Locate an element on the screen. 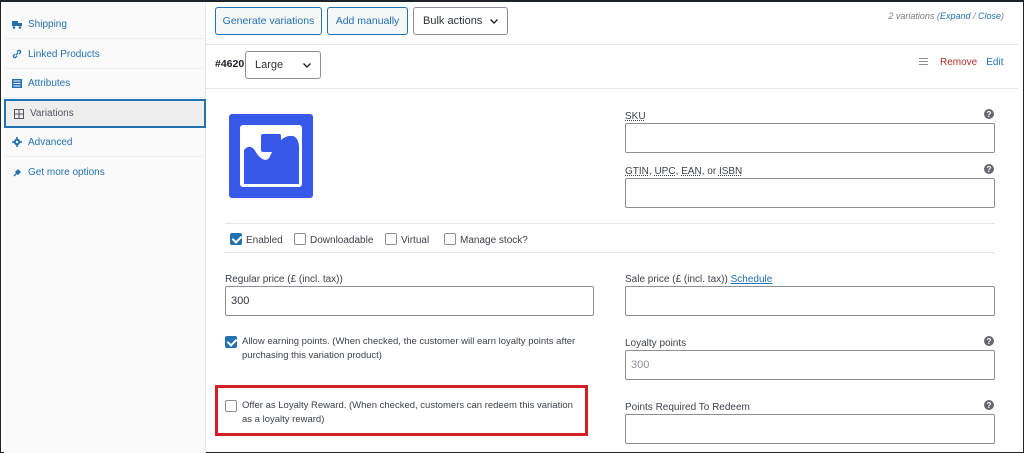  variation-count: 2 variations (Expand / Close) is located at coordinates (946, 16).